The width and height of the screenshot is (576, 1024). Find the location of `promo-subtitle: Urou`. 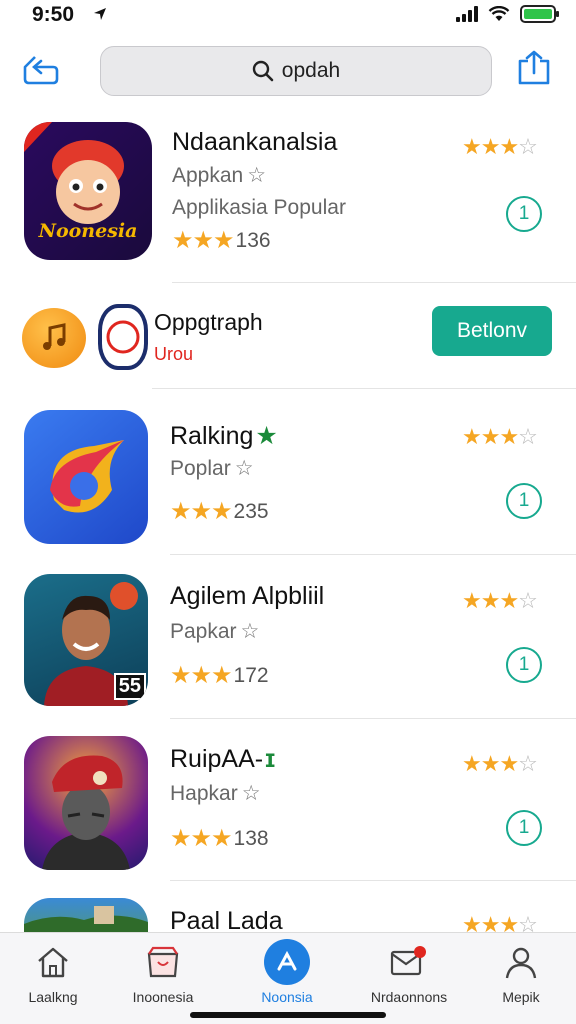

promo-subtitle: Urou is located at coordinates (174, 354).